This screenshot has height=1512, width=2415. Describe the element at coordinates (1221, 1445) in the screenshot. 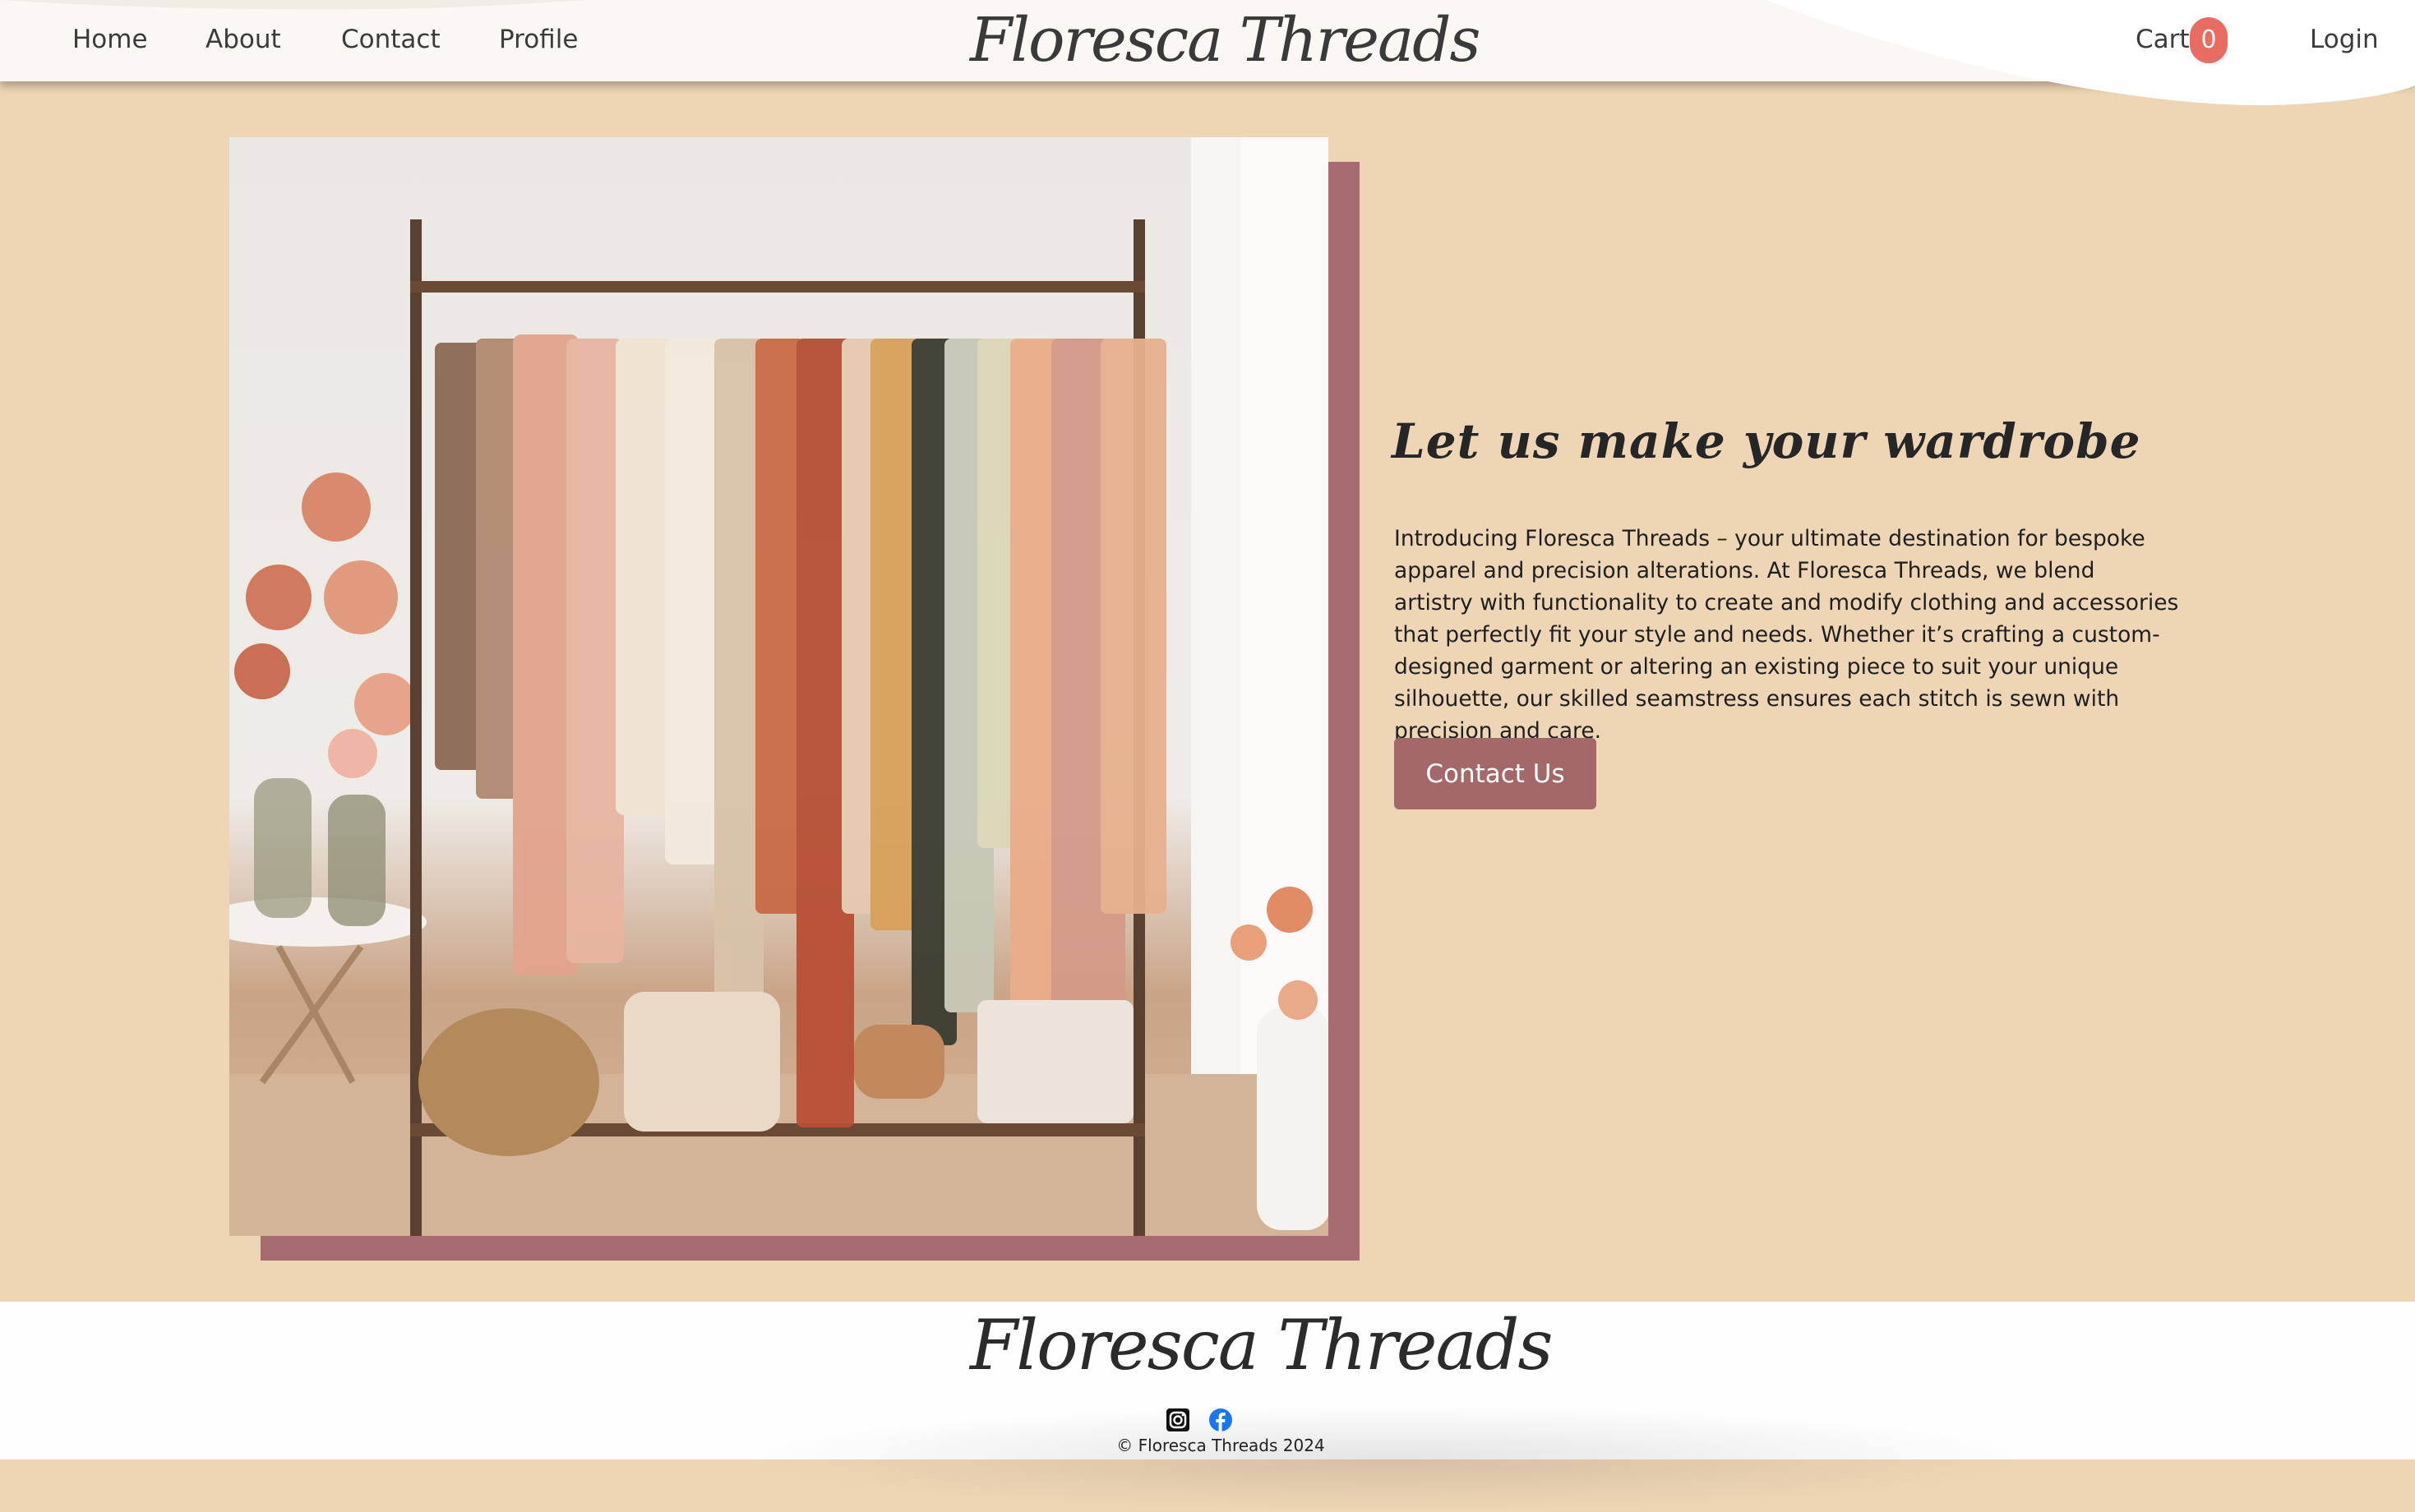

I see `copyright-text: © Floresca Threads 2024` at that location.